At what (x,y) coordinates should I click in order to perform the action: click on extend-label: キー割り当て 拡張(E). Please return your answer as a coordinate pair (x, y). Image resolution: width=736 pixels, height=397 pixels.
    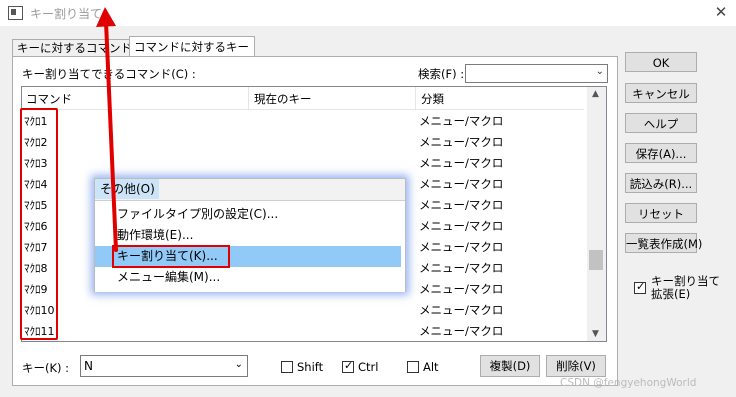
    Looking at the image, I should click on (685, 288).